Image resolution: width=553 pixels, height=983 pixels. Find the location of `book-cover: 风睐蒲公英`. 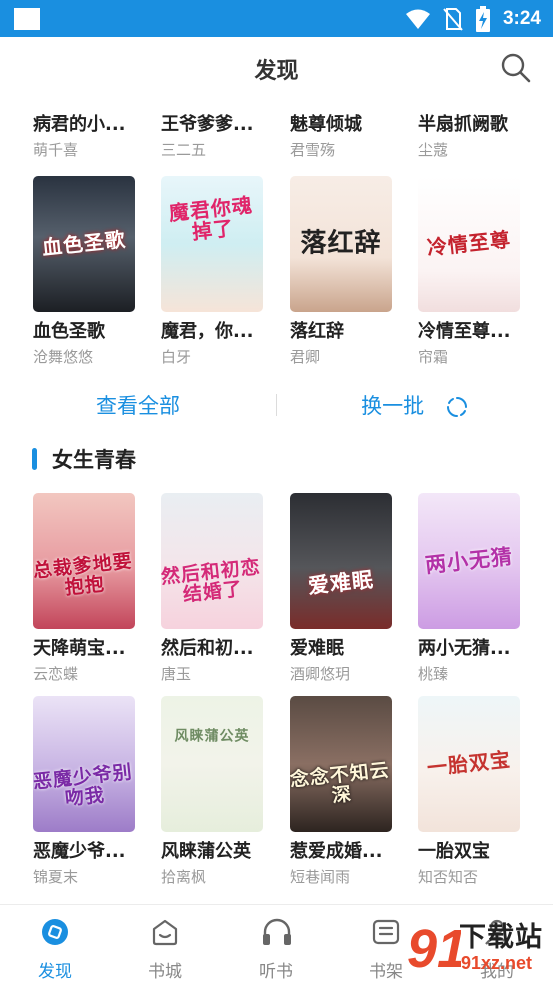

book-cover: 风睐蒲公英 is located at coordinates (212, 764).